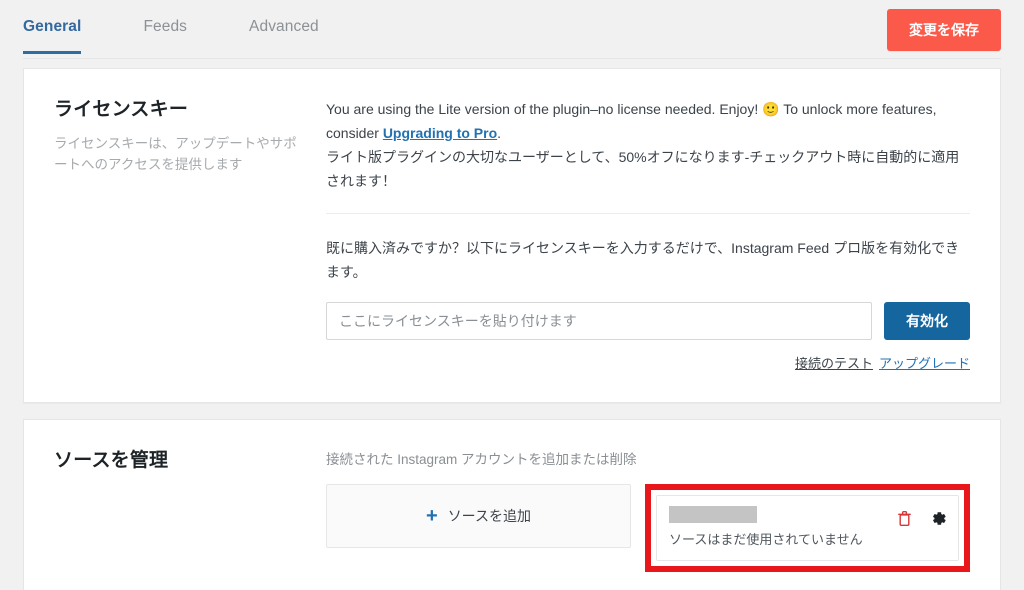 This screenshot has width=1024, height=590. Describe the element at coordinates (938, 518) in the screenshot. I see `gear-icon` at that location.